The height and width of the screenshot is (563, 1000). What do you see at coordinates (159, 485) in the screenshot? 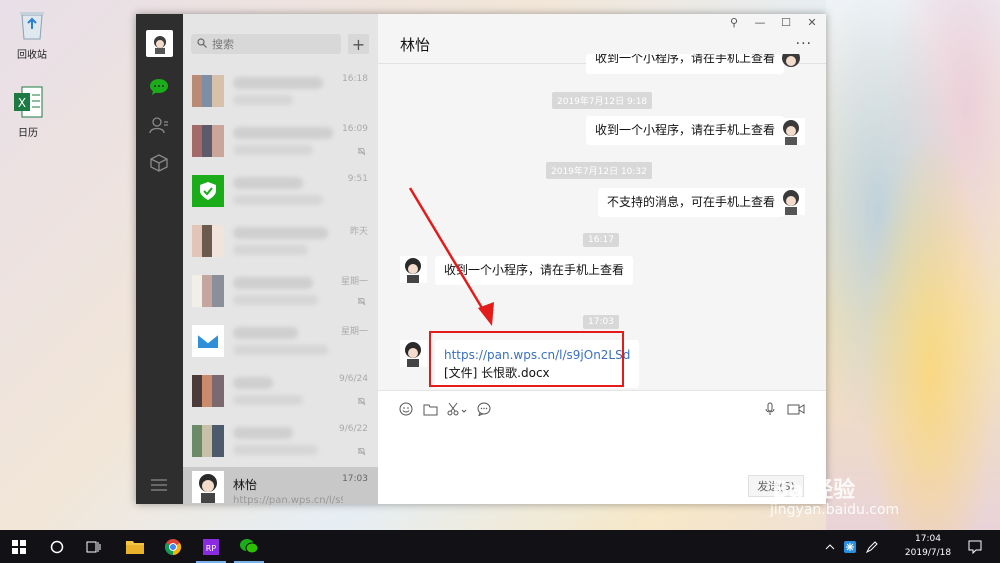
I see `menu-icon` at bounding box center [159, 485].